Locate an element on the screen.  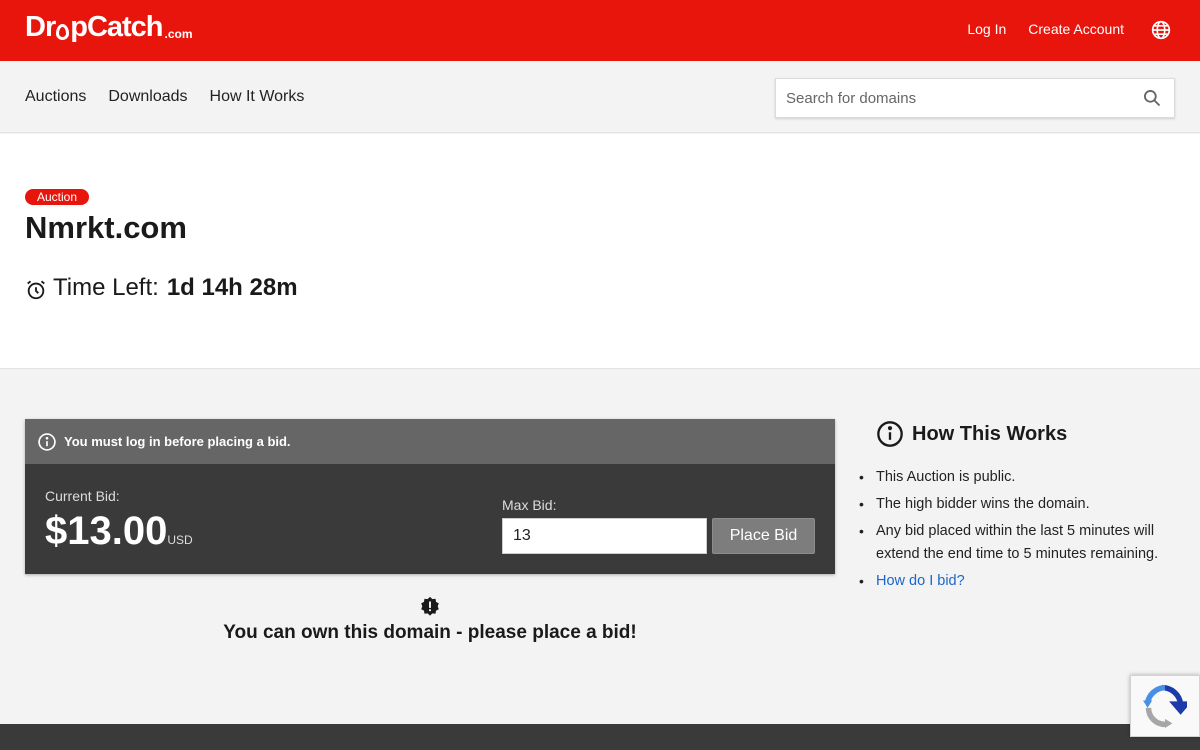
search-icon is located at coordinates (1152, 98).